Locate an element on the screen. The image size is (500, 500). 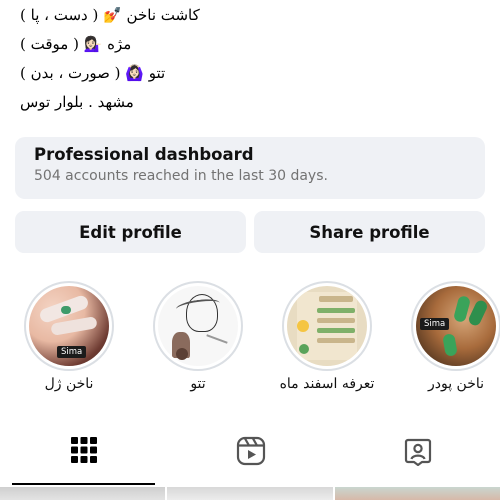
tab-posts is located at coordinates (83, 452).